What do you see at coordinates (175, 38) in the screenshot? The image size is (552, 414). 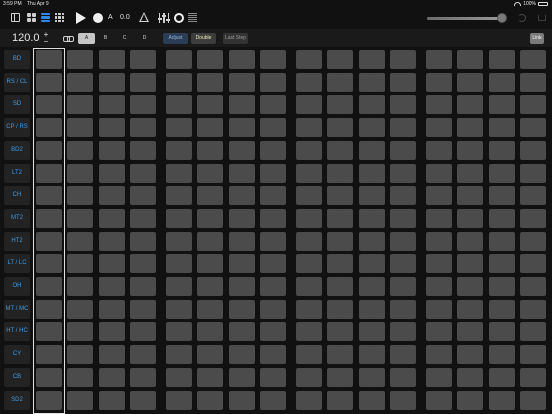 I see `adjust-button: Adjust` at bounding box center [175, 38].